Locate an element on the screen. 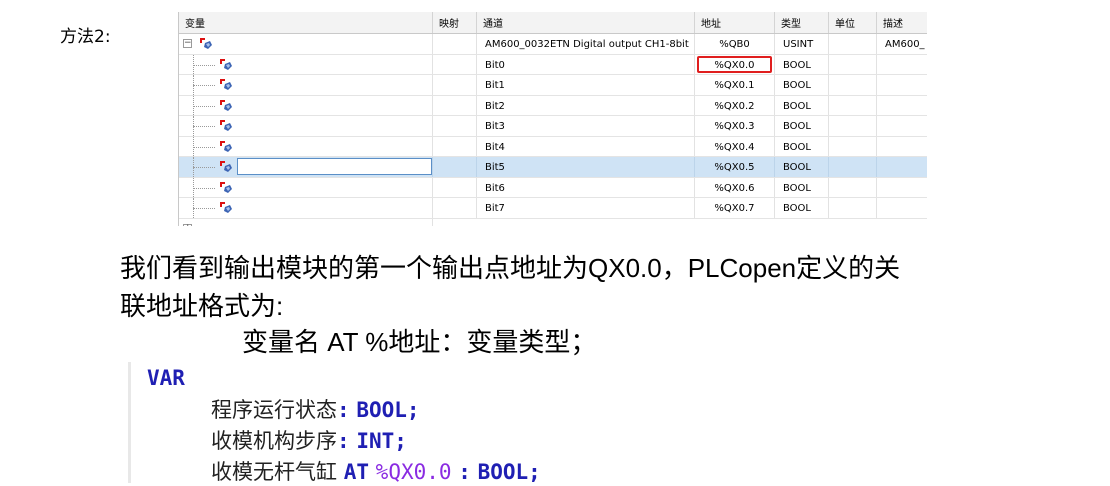 This screenshot has width=1110, height=486. header-mapping: 映射 is located at coordinates (455, 22).